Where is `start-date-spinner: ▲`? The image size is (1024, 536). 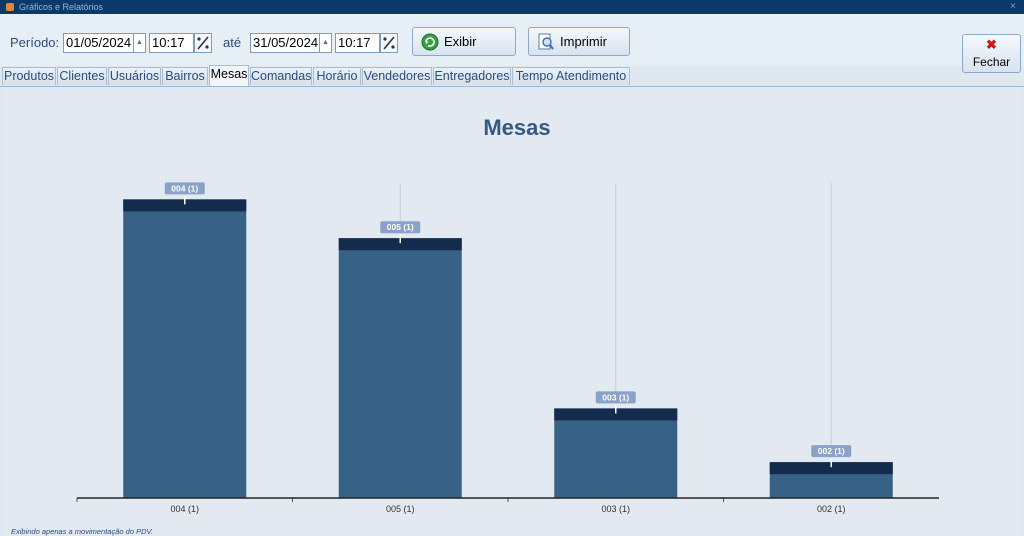
start-date-spinner: ▲ is located at coordinates (140, 43).